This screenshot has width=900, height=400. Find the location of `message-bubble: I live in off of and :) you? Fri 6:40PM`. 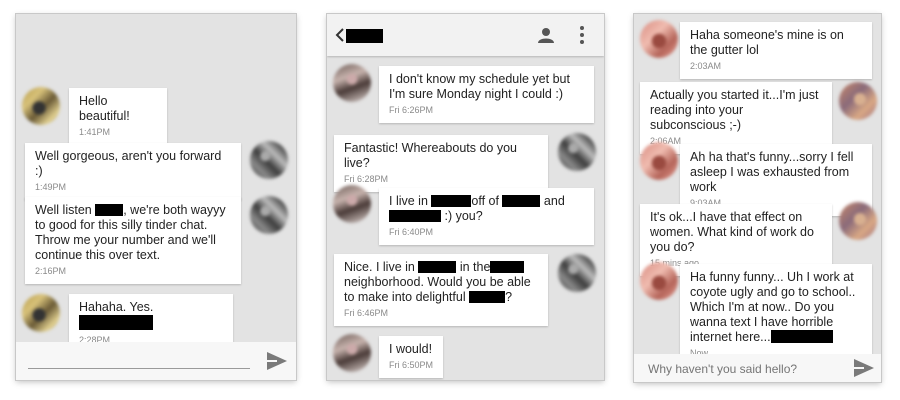

message-bubble: I live in off of and :) you? Fri 6:40PM is located at coordinates (486, 216).